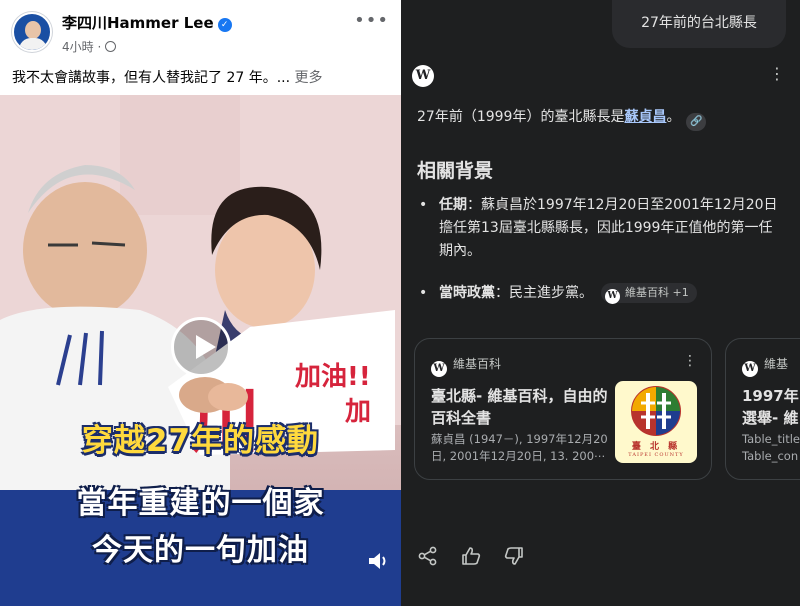 The image size is (800, 606). Describe the element at coordinates (776, 364) in the screenshot. I see `card-source-label: 維基` at that location.